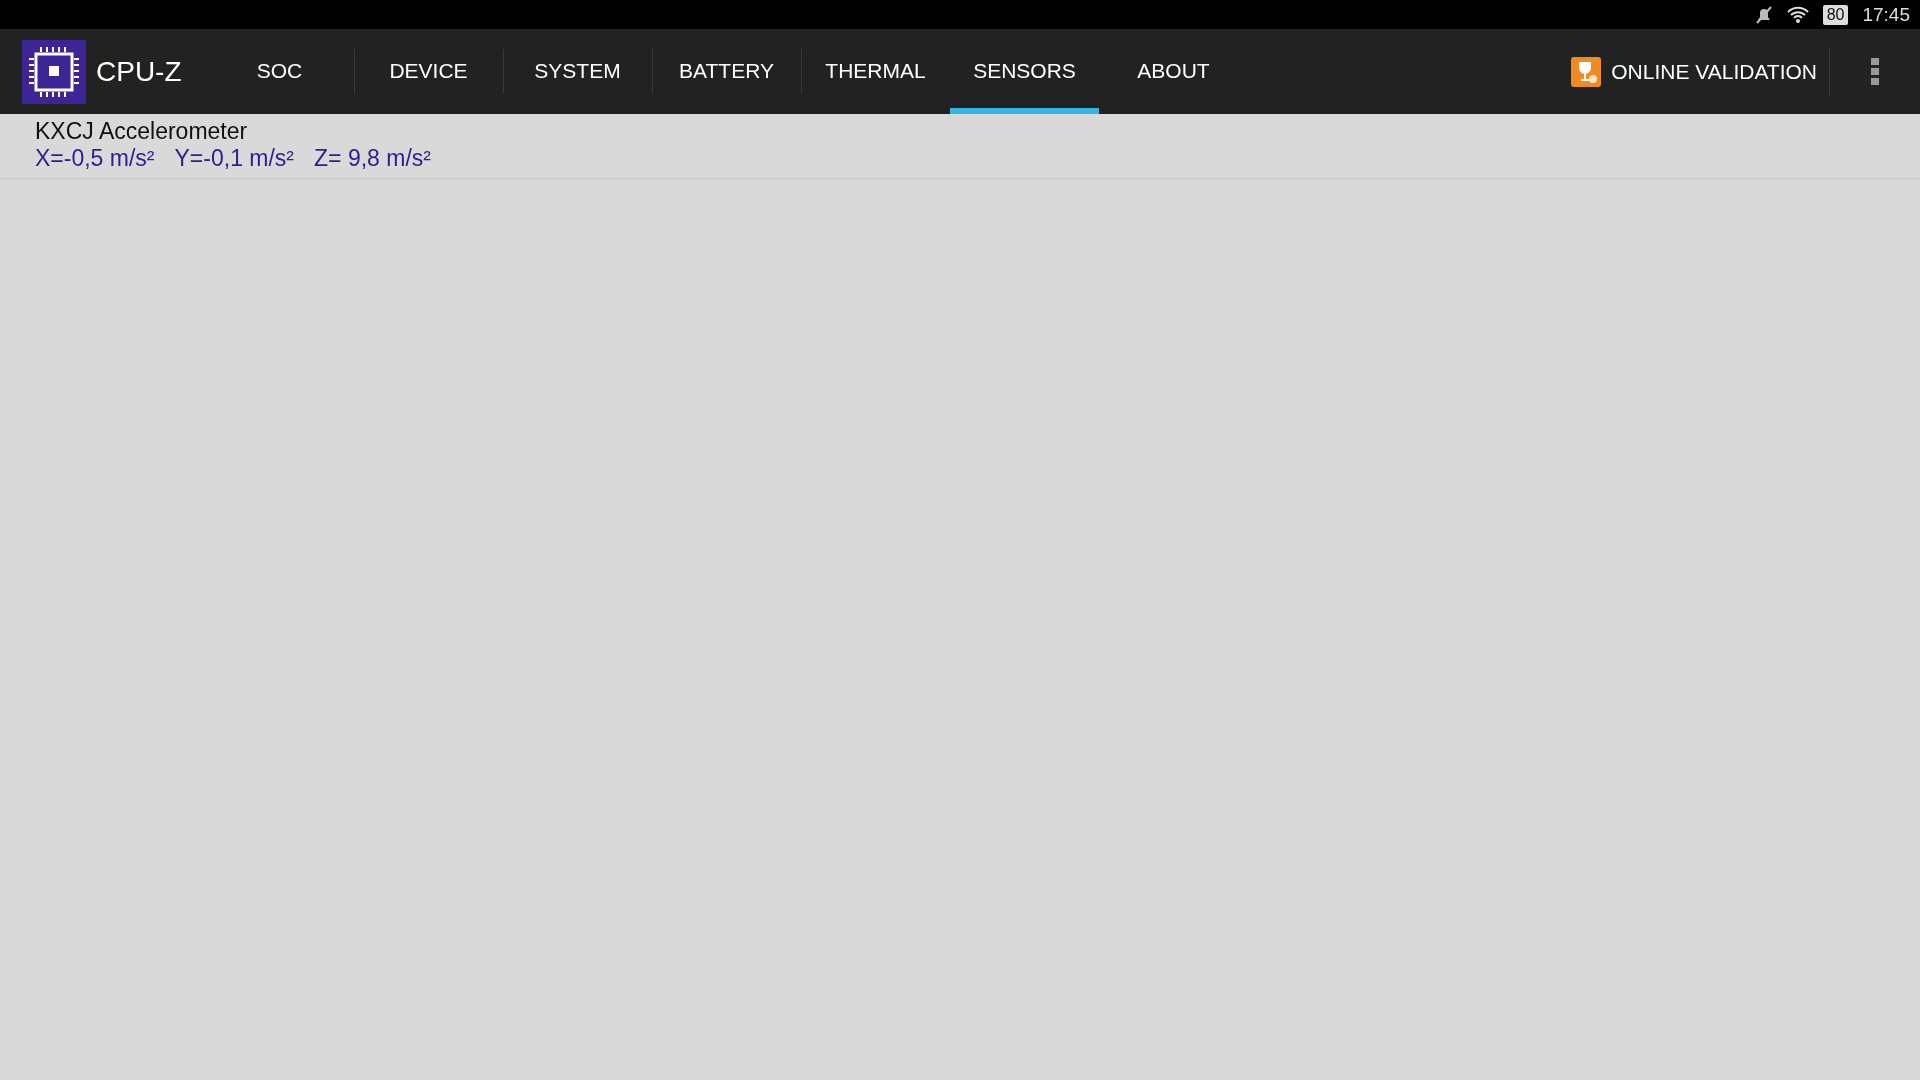 Image resolution: width=1920 pixels, height=1080 pixels. What do you see at coordinates (577, 71) in the screenshot?
I see `tab: SYSTEM` at bounding box center [577, 71].